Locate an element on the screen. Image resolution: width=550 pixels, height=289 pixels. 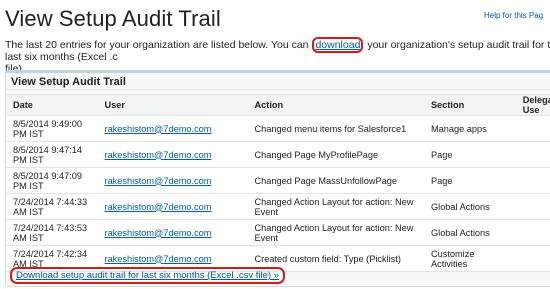
download-inline-link: download is located at coordinates (338, 45).